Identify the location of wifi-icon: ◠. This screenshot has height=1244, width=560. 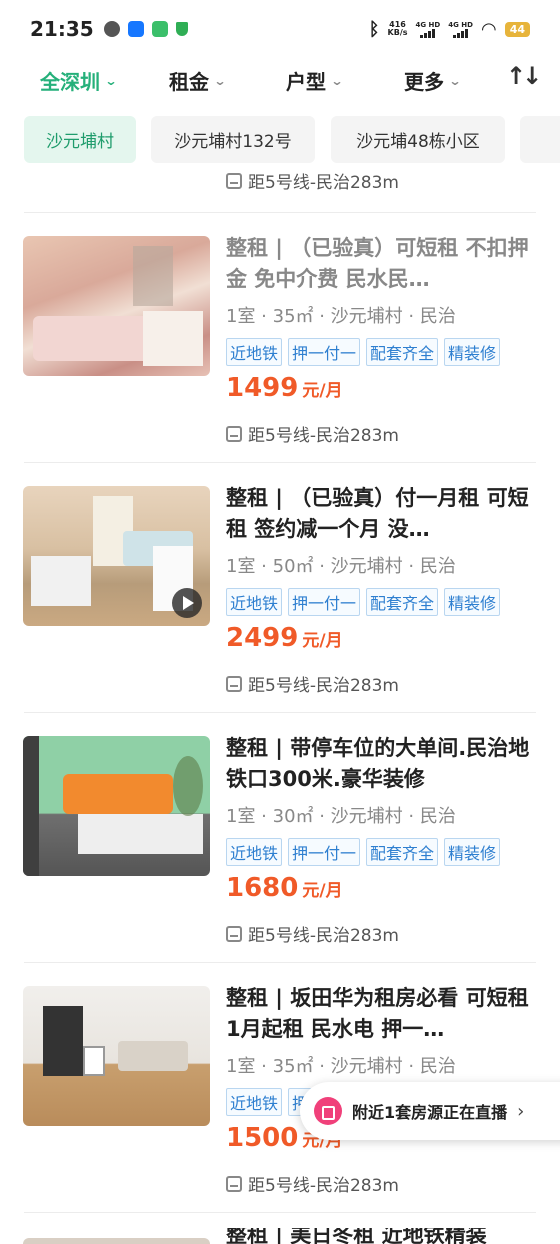
(488, 29).